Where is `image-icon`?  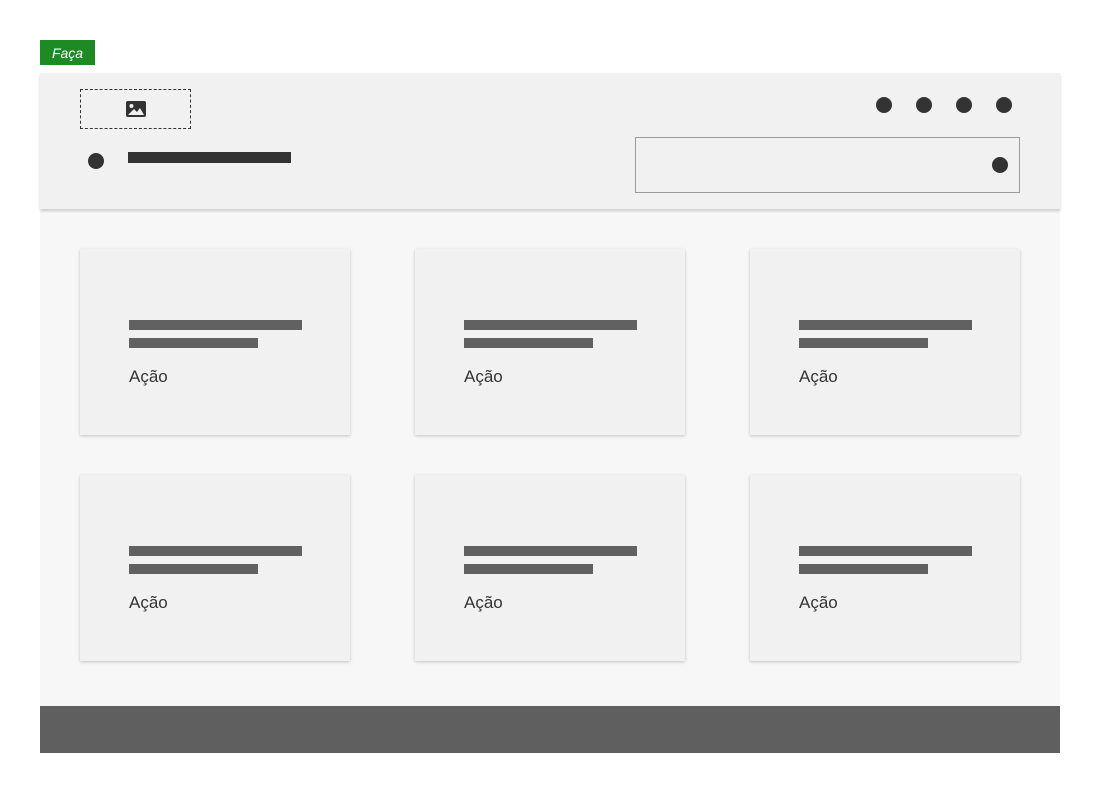 image-icon is located at coordinates (135, 109).